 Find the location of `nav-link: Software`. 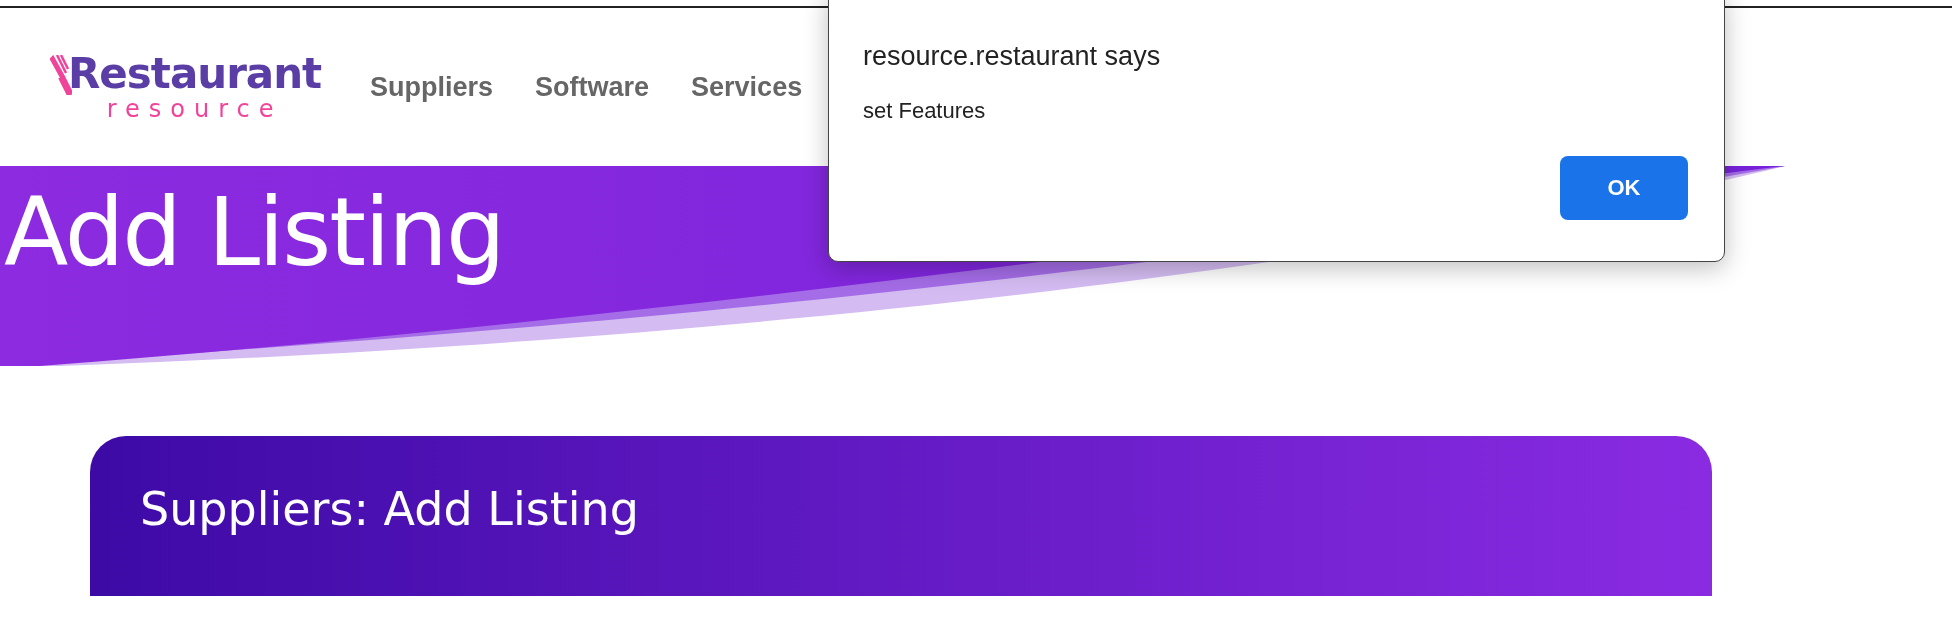

nav-link: Software is located at coordinates (592, 87).